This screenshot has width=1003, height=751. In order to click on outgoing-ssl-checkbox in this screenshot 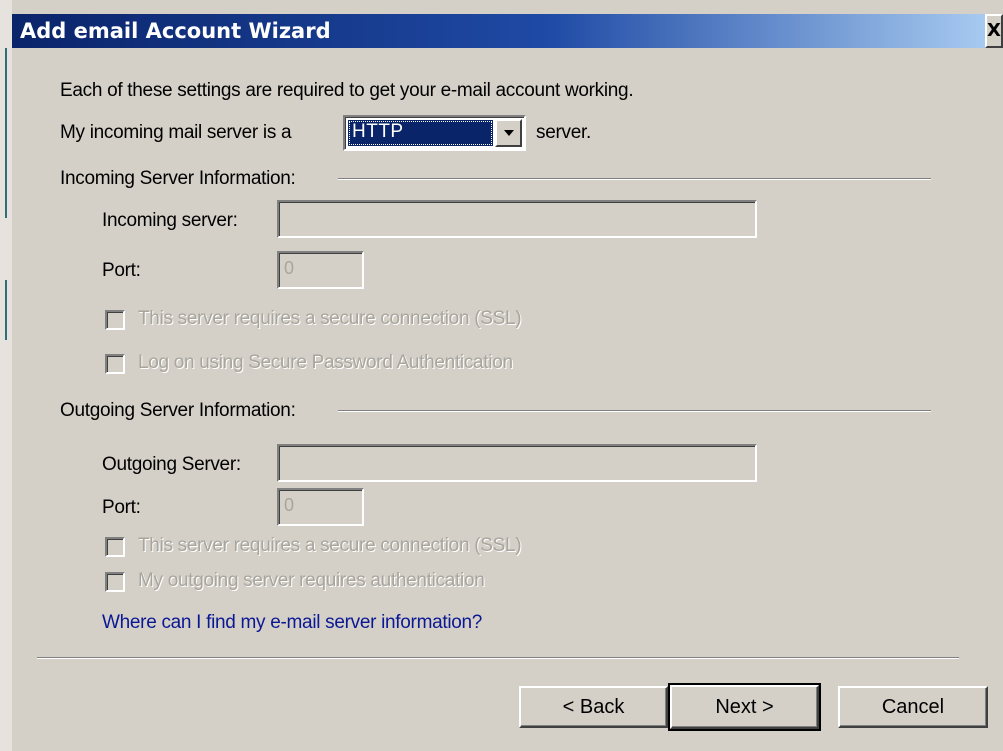, I will do `click(115, 547)`.